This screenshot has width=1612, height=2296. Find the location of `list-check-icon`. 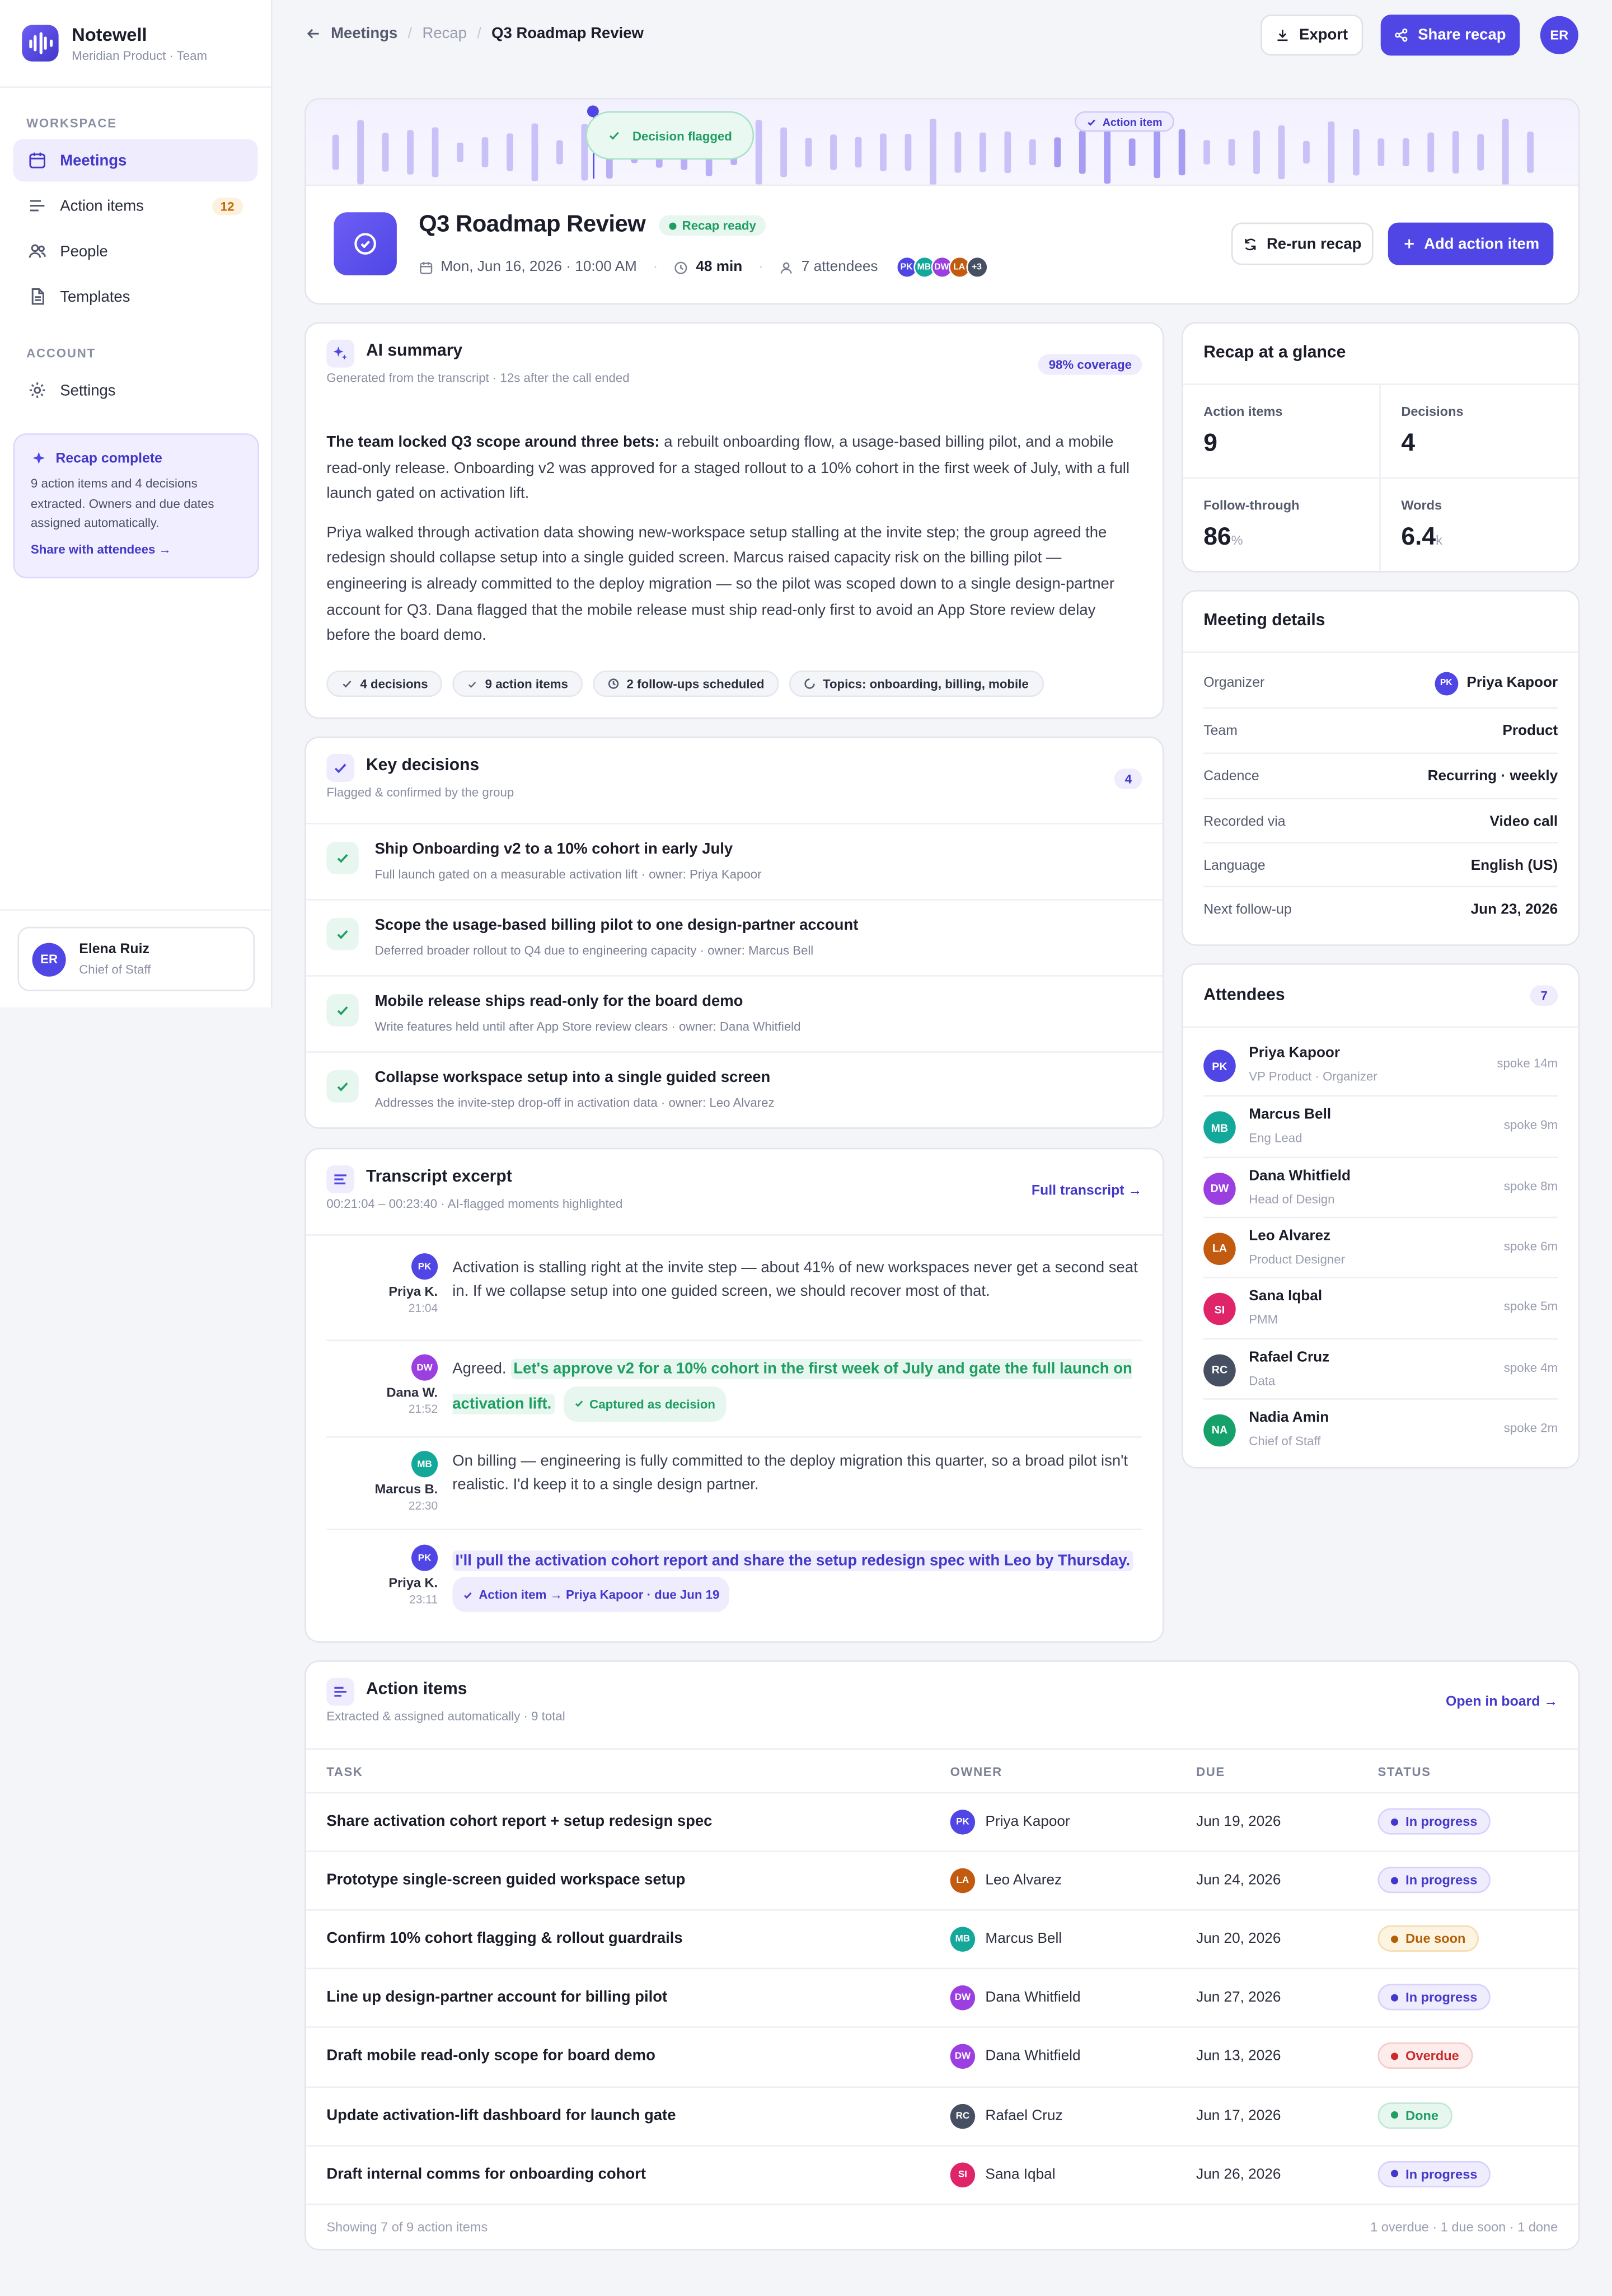

list-check-icon is located at coordinates (37, 206).